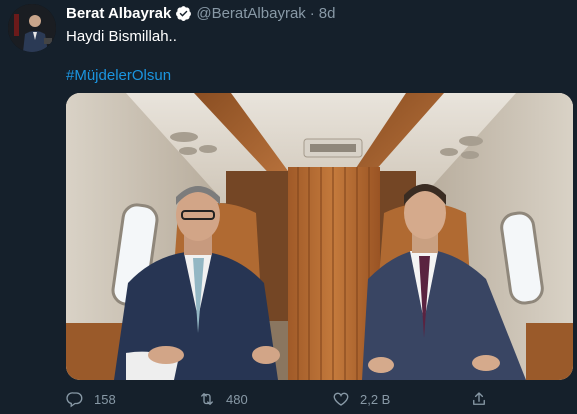  Describe the element at coordinates (223, 399) in the screenshot. I see `retweet-button: 480` at that location.